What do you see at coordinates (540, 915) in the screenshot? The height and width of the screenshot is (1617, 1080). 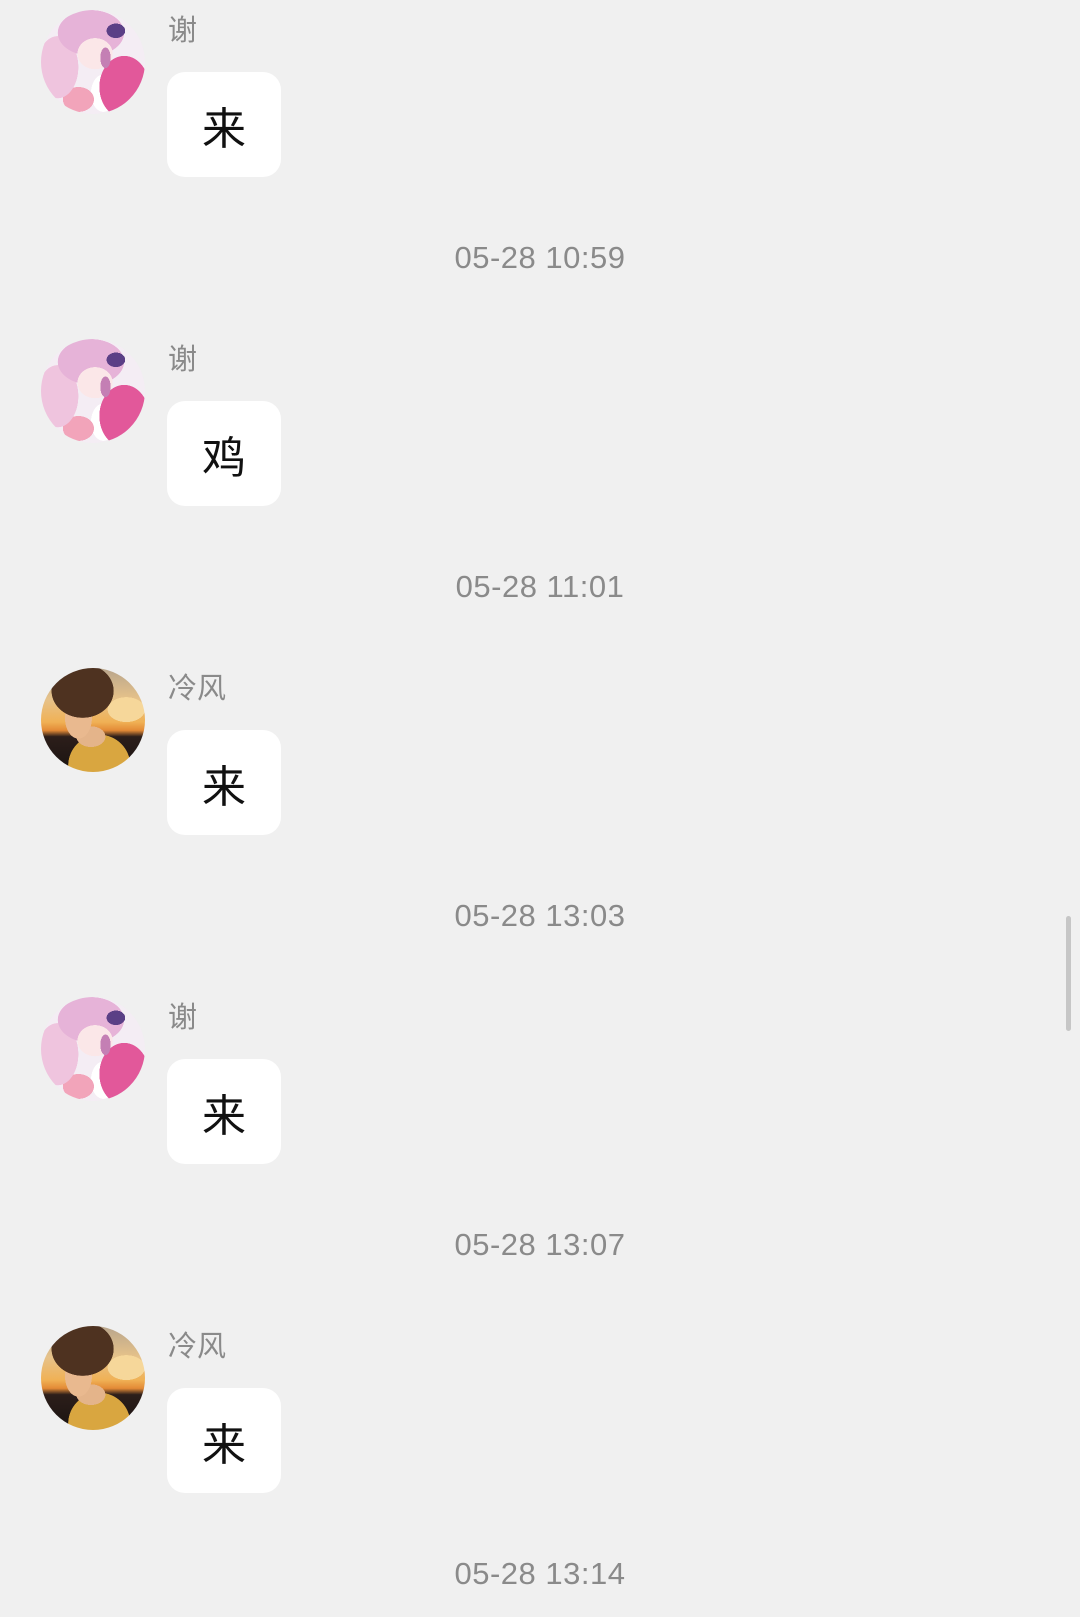 I see `timestamp: 05-28 13:03` at bounding box center [540, 915].